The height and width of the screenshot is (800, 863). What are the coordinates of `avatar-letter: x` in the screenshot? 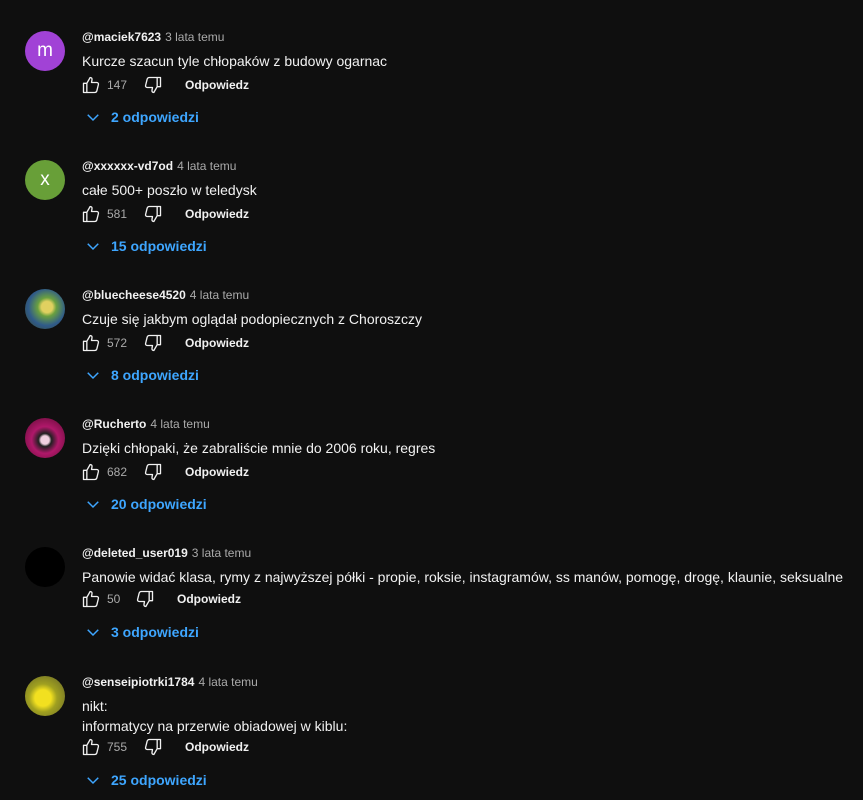 It's located at (45, 179).